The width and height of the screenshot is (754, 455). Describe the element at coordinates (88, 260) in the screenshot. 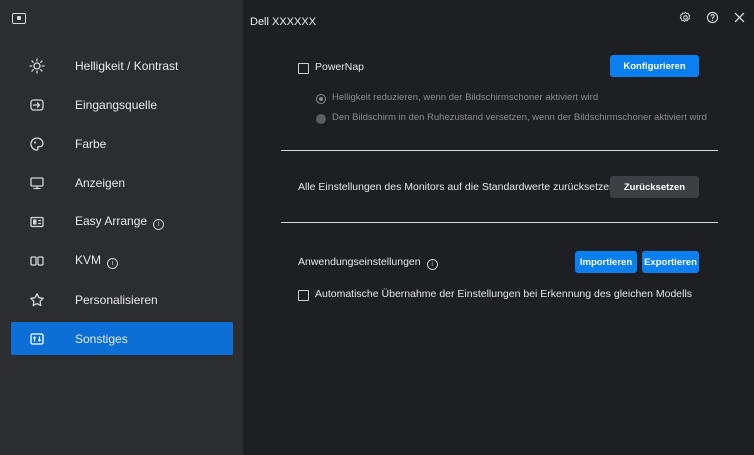

I see `sidebar-item-text: KVM` at that location.